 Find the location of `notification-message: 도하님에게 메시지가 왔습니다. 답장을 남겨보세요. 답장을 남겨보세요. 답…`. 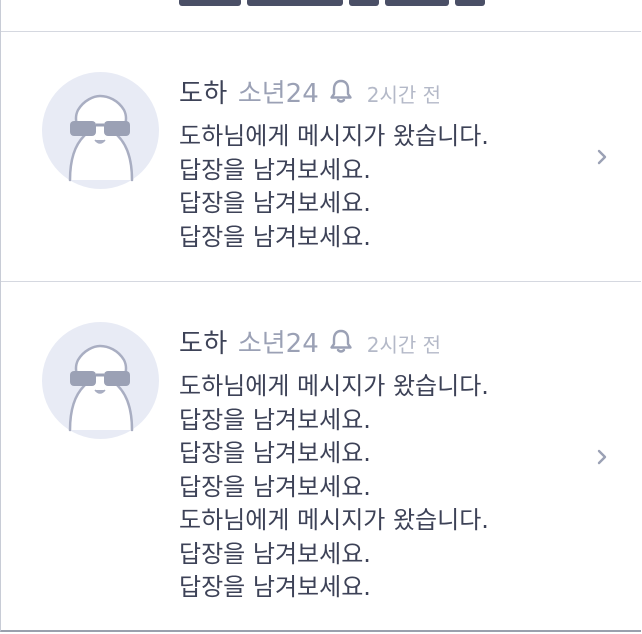

notification-message: 도하님에게 메시지가 왔습니다. 답장을 남겨보세요. 답장을 남겨보세요. 답… is located at coordinates (375, 187).